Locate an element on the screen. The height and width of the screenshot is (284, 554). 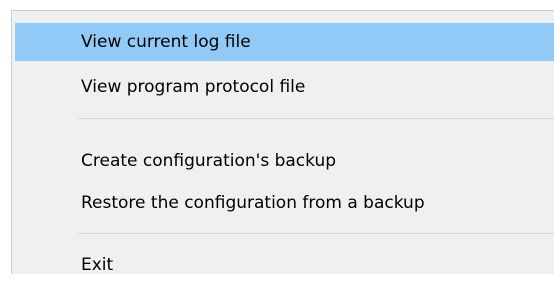
menu-item-exit: Exit is located at coordinates (284, 265).